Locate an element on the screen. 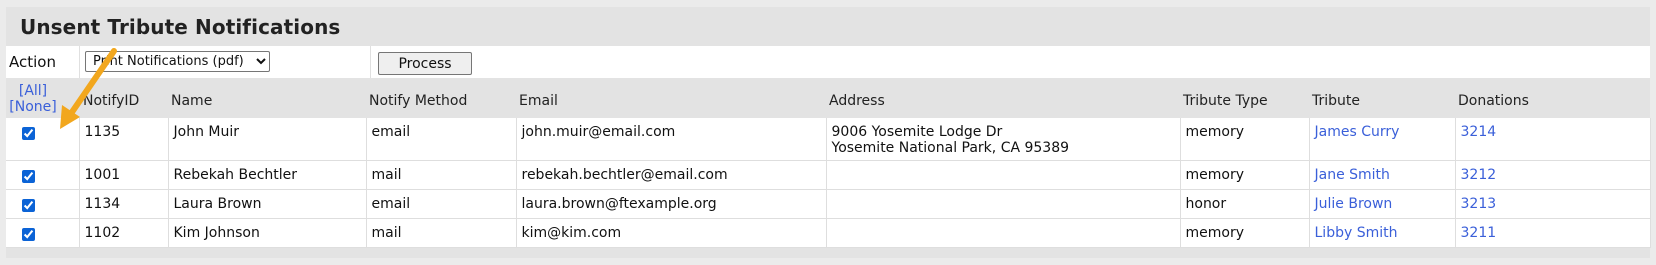 This screenshot has height=265, width=1656. address-line2: Yosemite National Park, CA 95389 is located at coordinates (950, 148).